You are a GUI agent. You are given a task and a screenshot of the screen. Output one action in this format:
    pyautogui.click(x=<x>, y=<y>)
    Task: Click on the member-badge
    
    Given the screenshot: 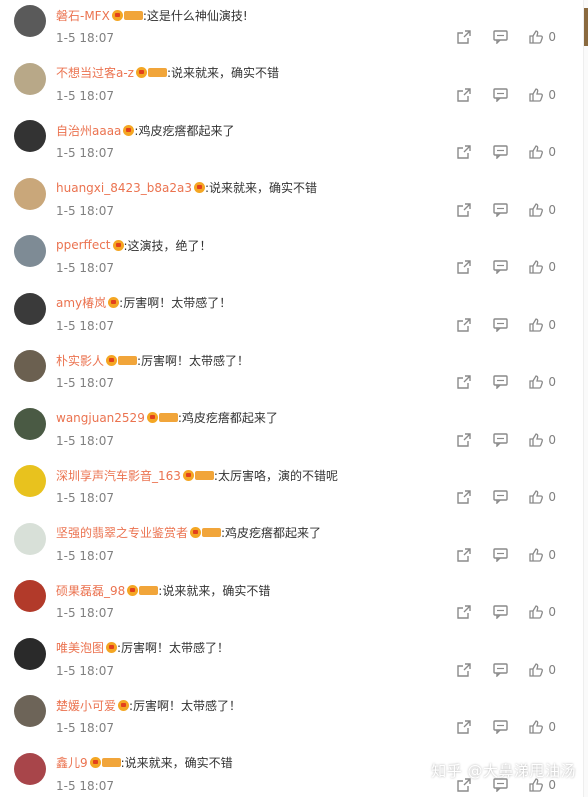 What is the action you would take?
    pyautogui.click(x=199, y=187)
    